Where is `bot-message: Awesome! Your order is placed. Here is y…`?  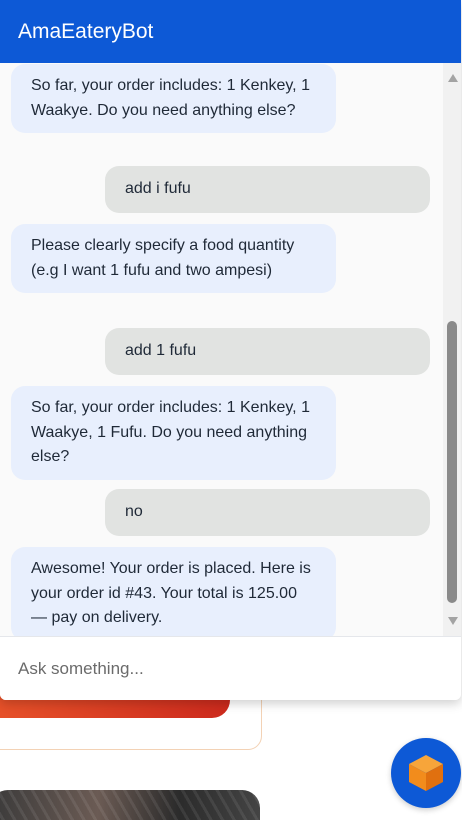
bot-message: Awesome! Your order is placed. Here is y… is located at coordinates (173, 591).